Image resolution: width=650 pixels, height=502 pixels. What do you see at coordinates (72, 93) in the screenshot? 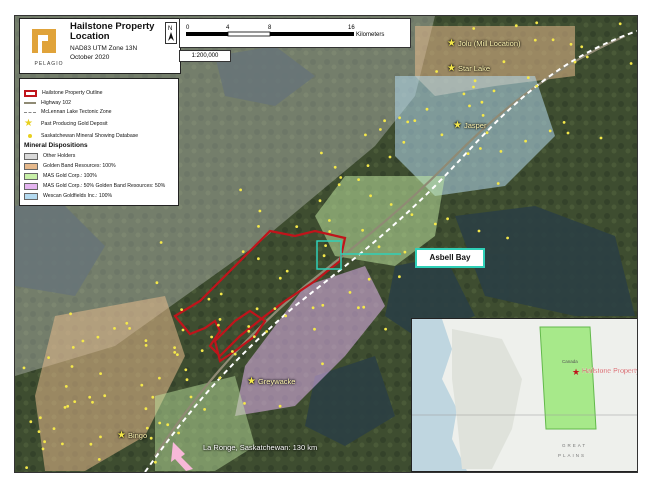
I see `legend-label: Hailstone Property Outline` at bounding box center [72, 93].